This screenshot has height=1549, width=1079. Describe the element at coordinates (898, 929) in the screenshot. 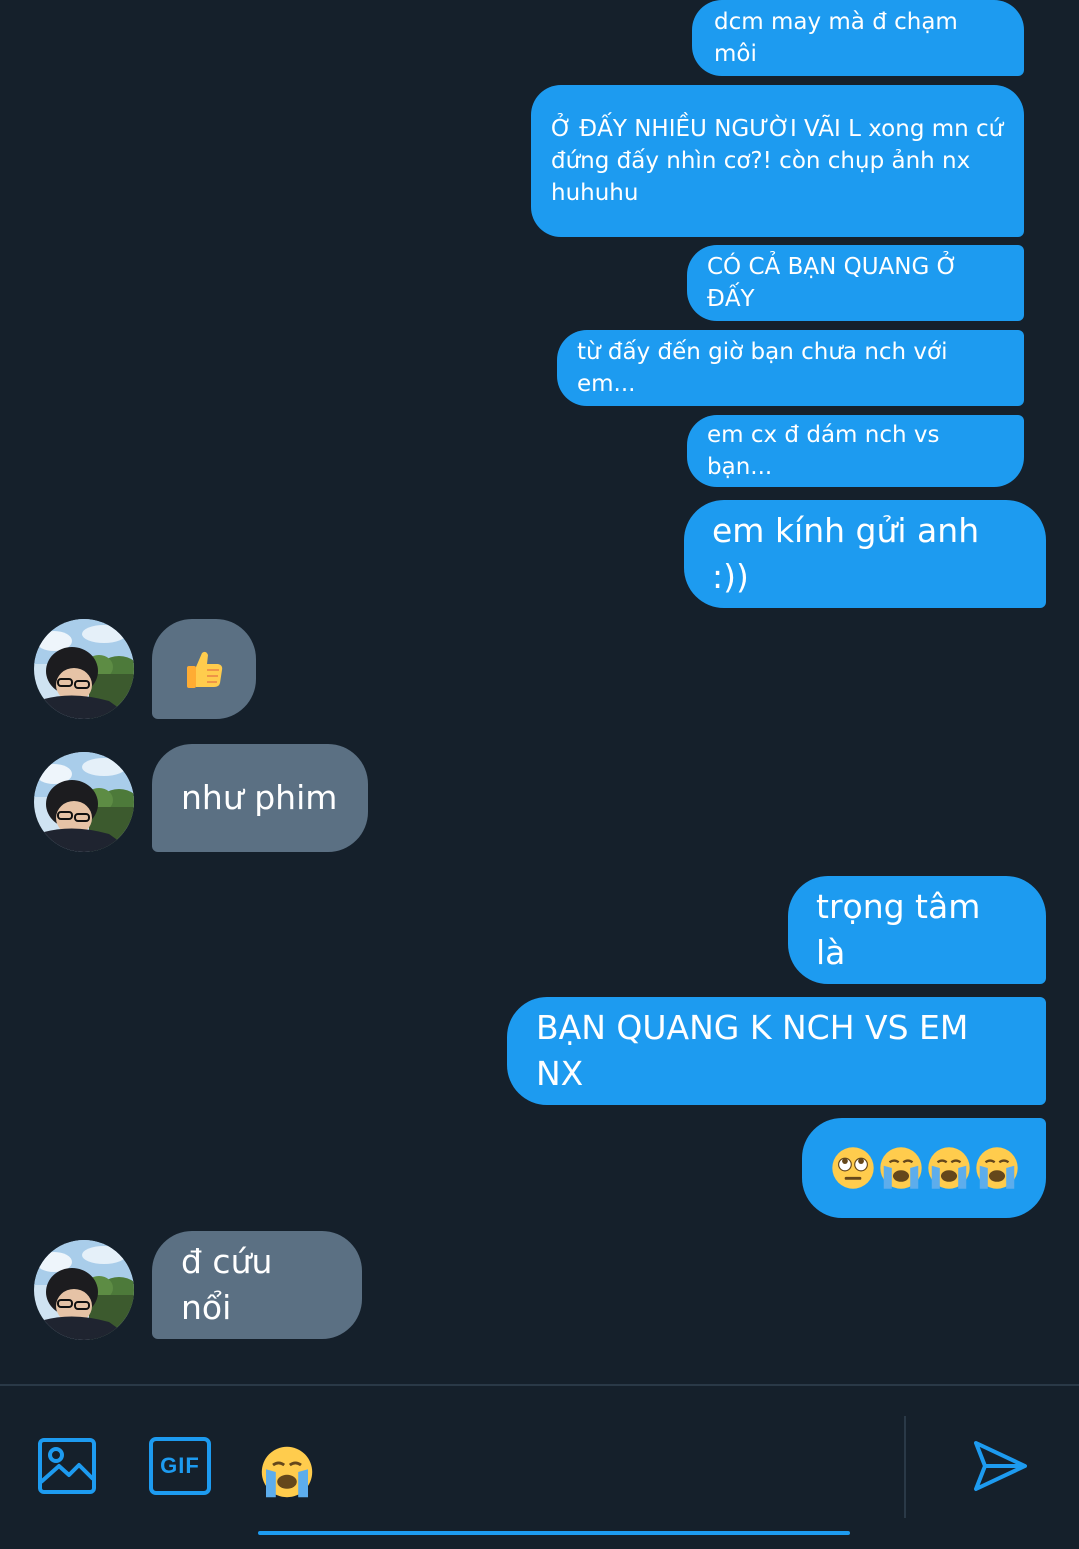

I see `message-text: trọng tâm là` at that location.